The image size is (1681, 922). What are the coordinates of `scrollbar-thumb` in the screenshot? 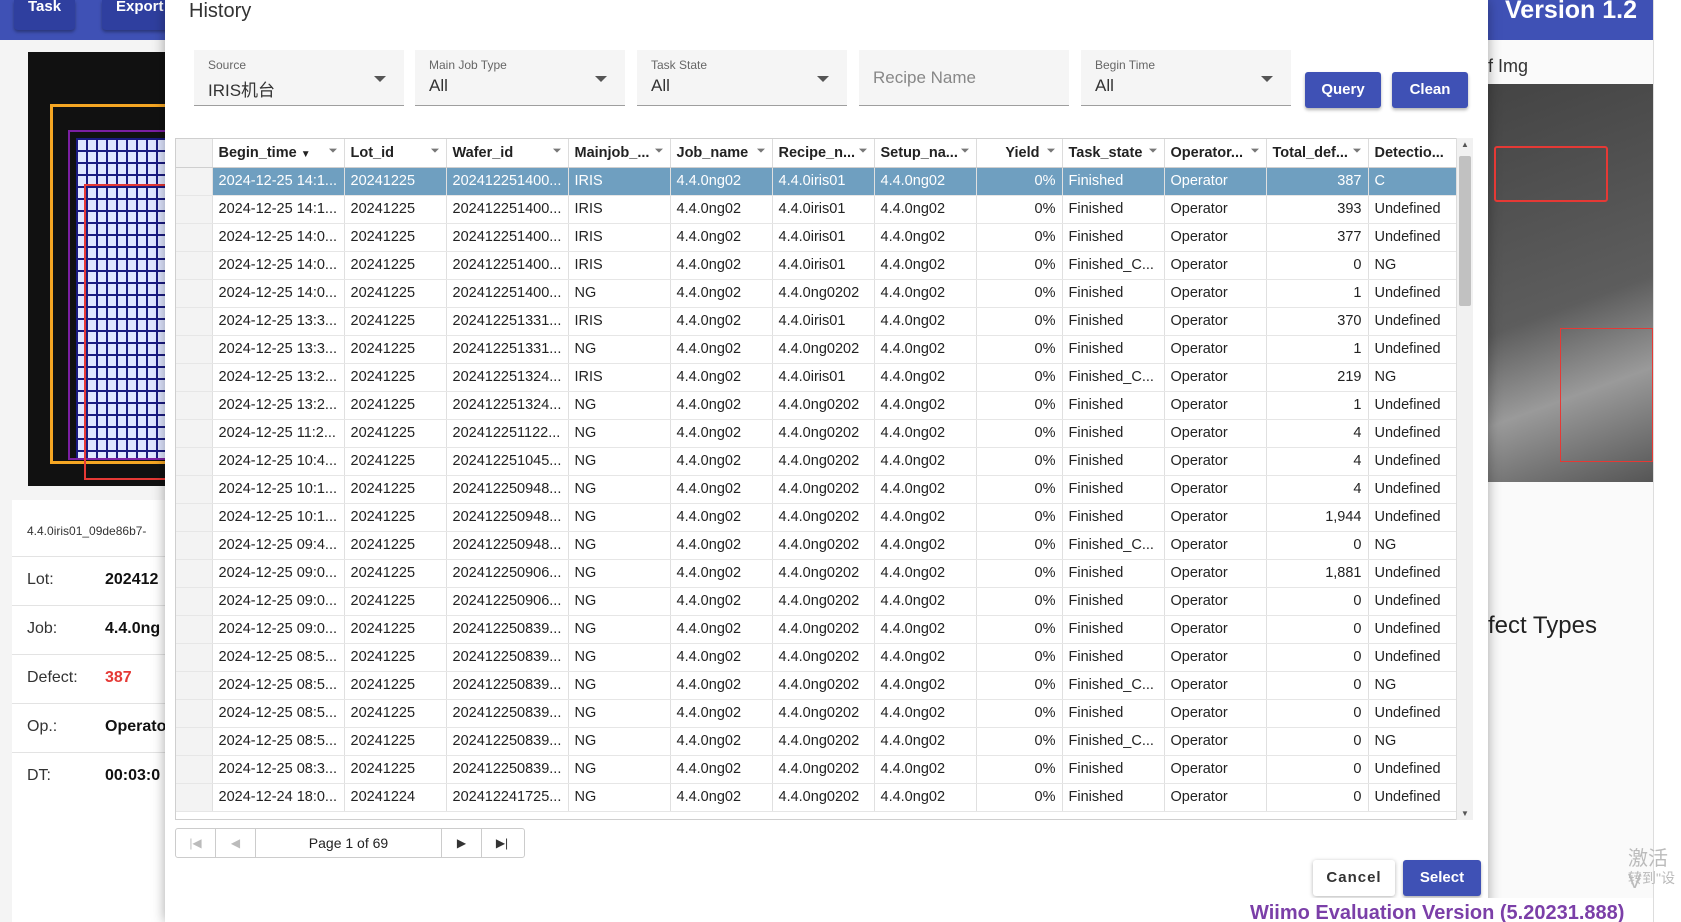 It's located at (1465, 231).